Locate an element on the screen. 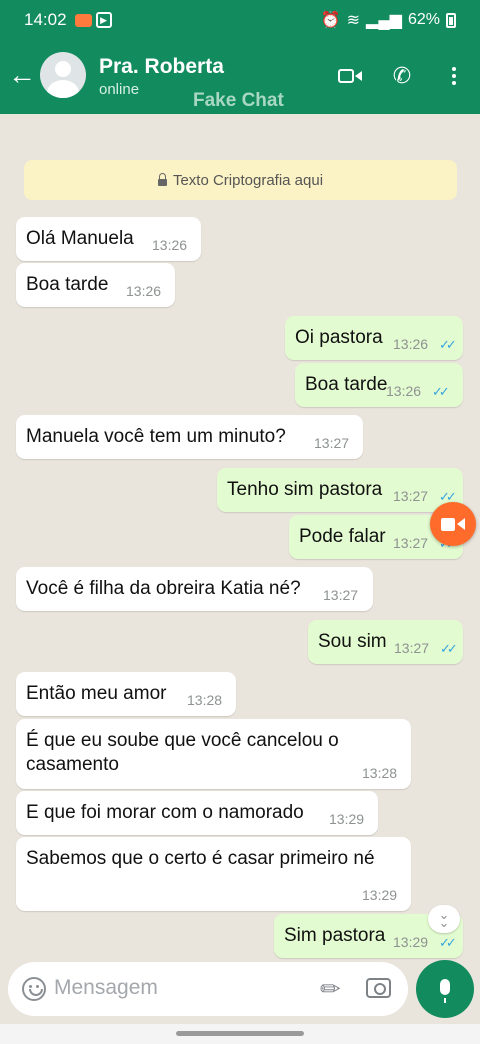 This screenshot has height=1044, width=480. signal-icon: ▂▄▆ is located at coordinates (384, 20).